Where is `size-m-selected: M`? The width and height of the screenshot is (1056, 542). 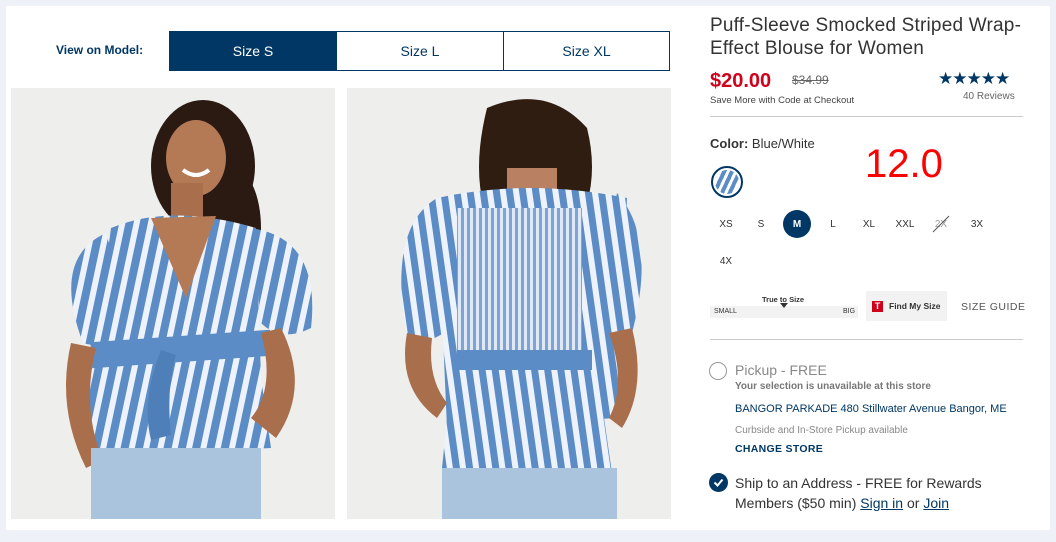
size-m-selected: M is located at coordinates (797, 224).